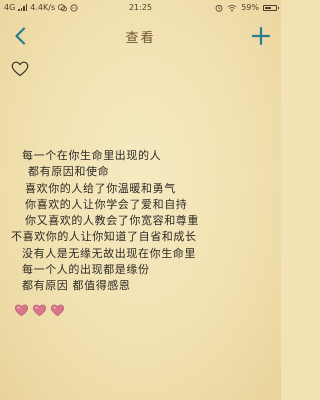 The image size is (320, 400). What do you see at coordinates (112, 221) in the screenshot?
I see `note-line: 你又喜欢的人教会了你宽容和尊重` at bounding box center [112, 221].